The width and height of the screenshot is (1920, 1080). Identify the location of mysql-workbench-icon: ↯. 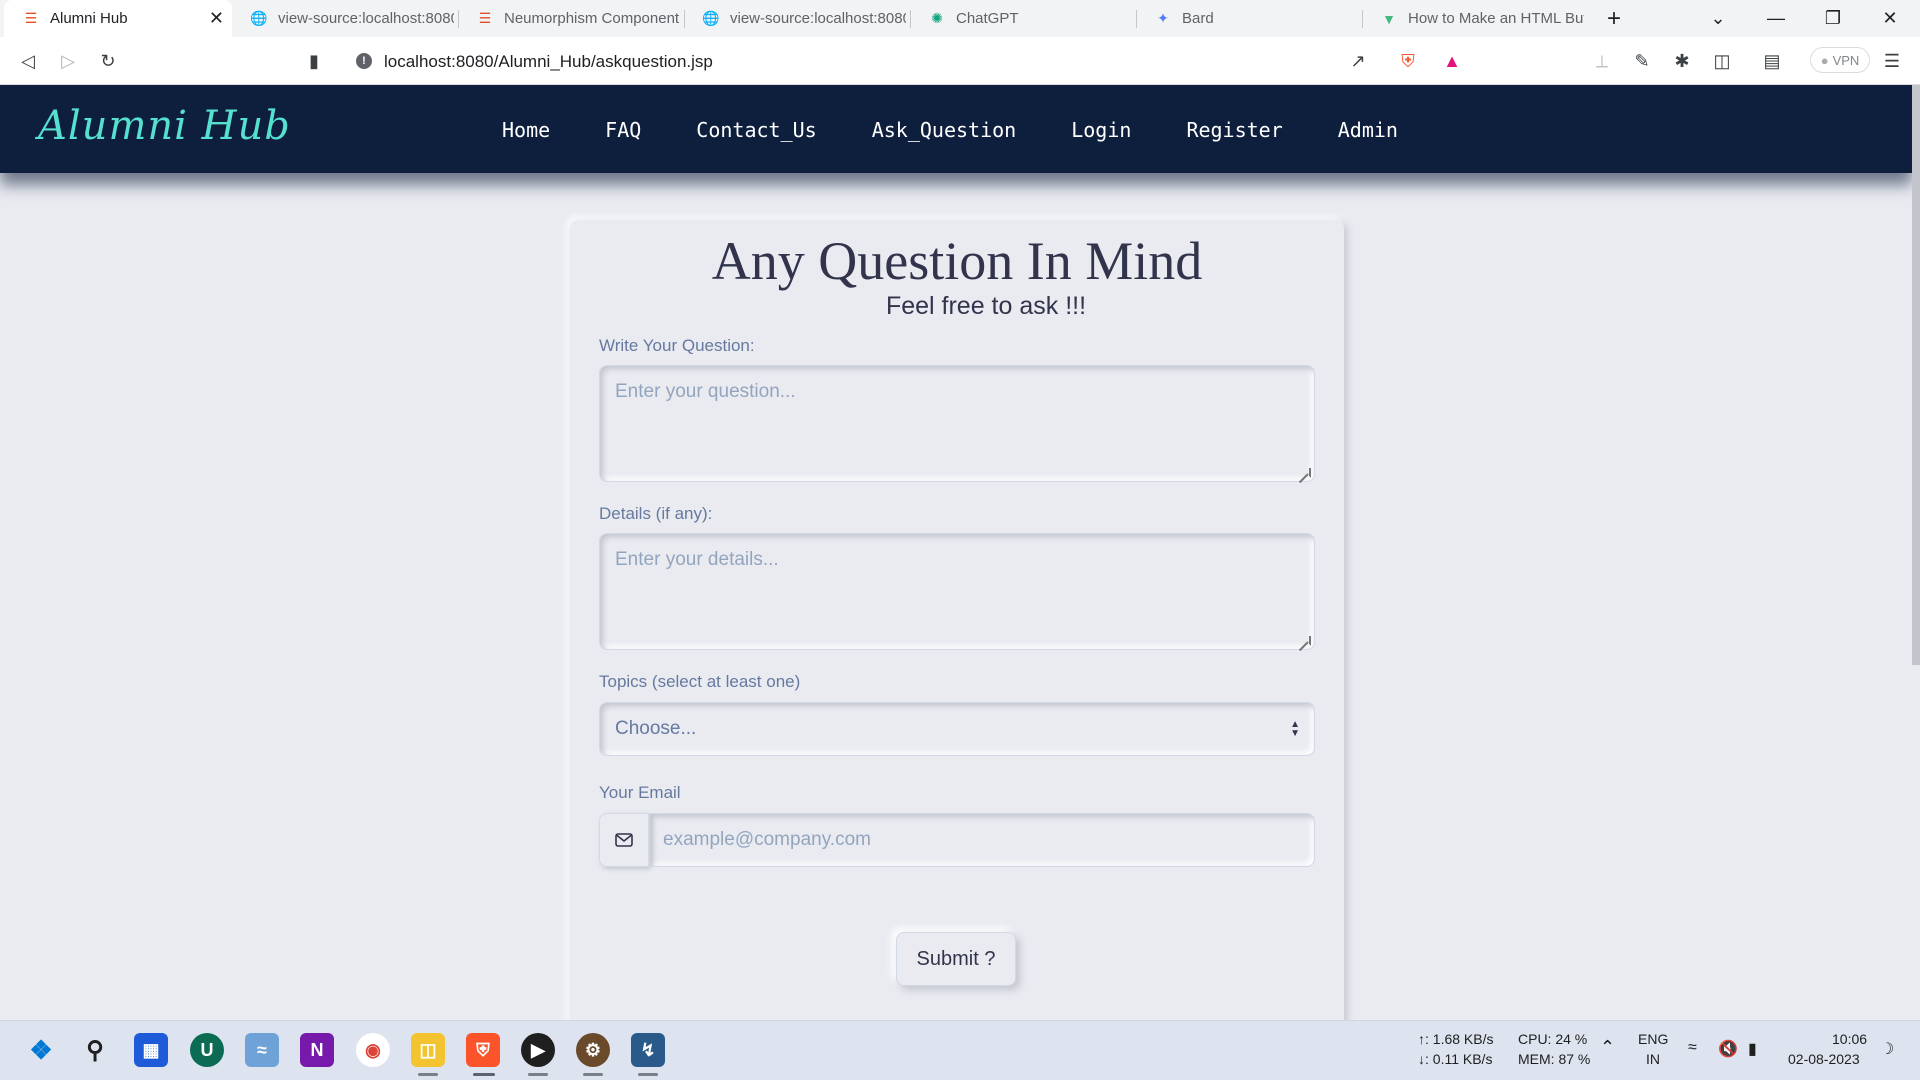
(648, 1050).